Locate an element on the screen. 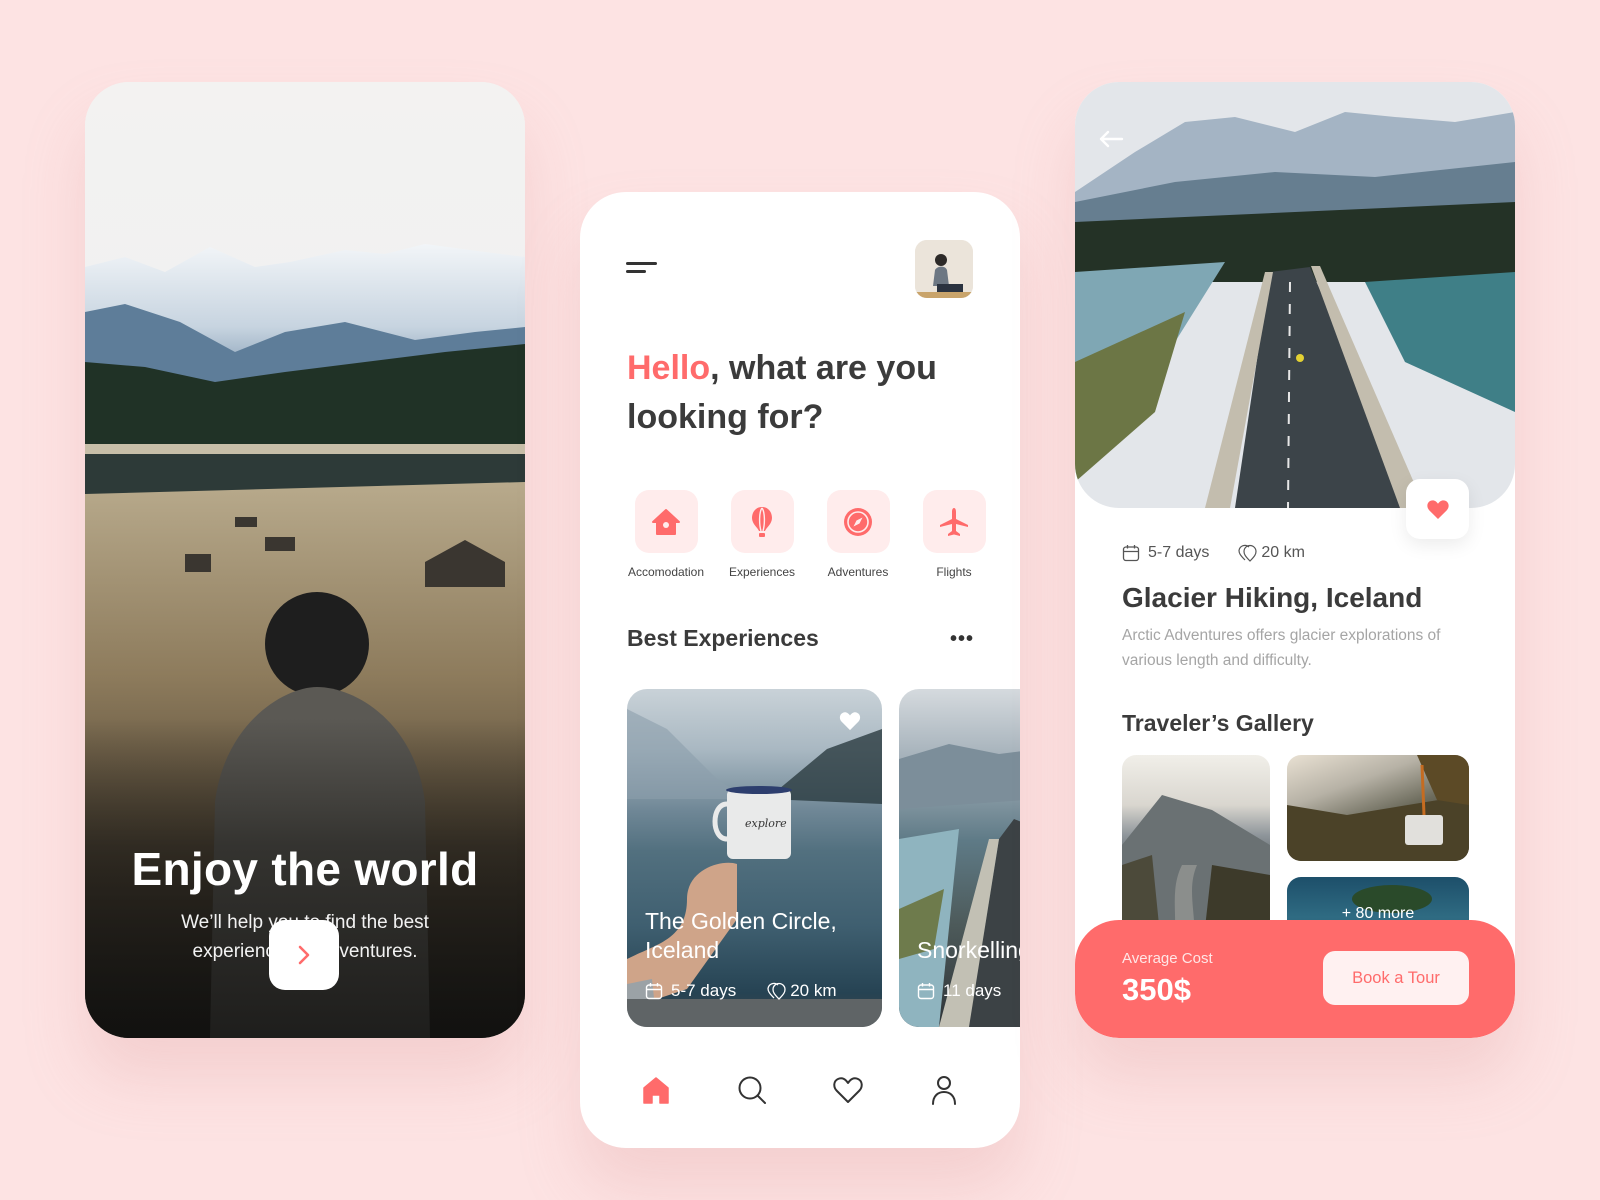  gallery-title: Traveler’s Gallery is located at coordinates (1218, 723).